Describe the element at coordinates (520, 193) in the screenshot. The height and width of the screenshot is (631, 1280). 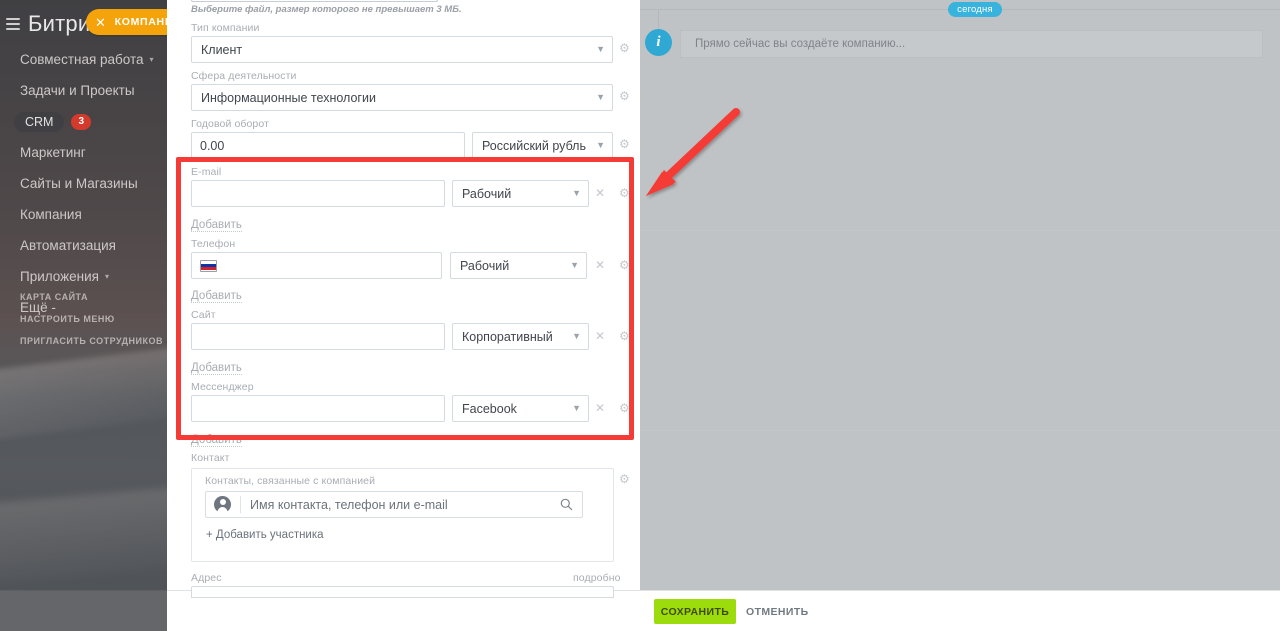
I see `email-type-select: Рабочий ▼` at that location.